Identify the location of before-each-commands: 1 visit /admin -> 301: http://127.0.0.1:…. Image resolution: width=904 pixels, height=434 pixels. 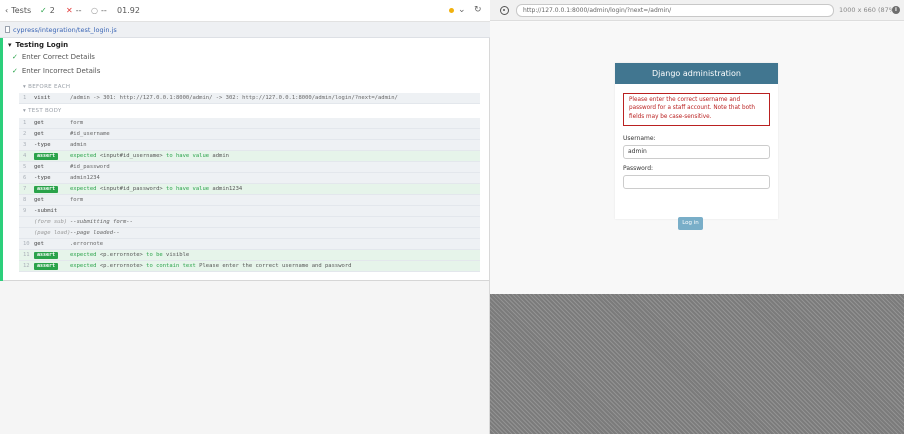
(249, 98).